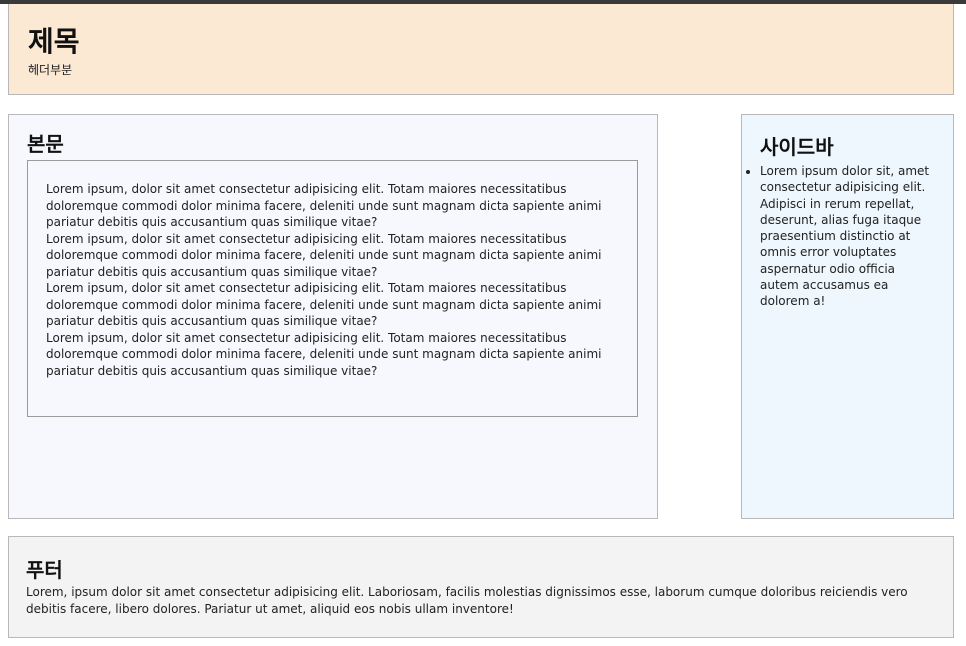  Describe the element at coordinates (45, 144) in the screenshot. I see `main-title: 본문` at that location.